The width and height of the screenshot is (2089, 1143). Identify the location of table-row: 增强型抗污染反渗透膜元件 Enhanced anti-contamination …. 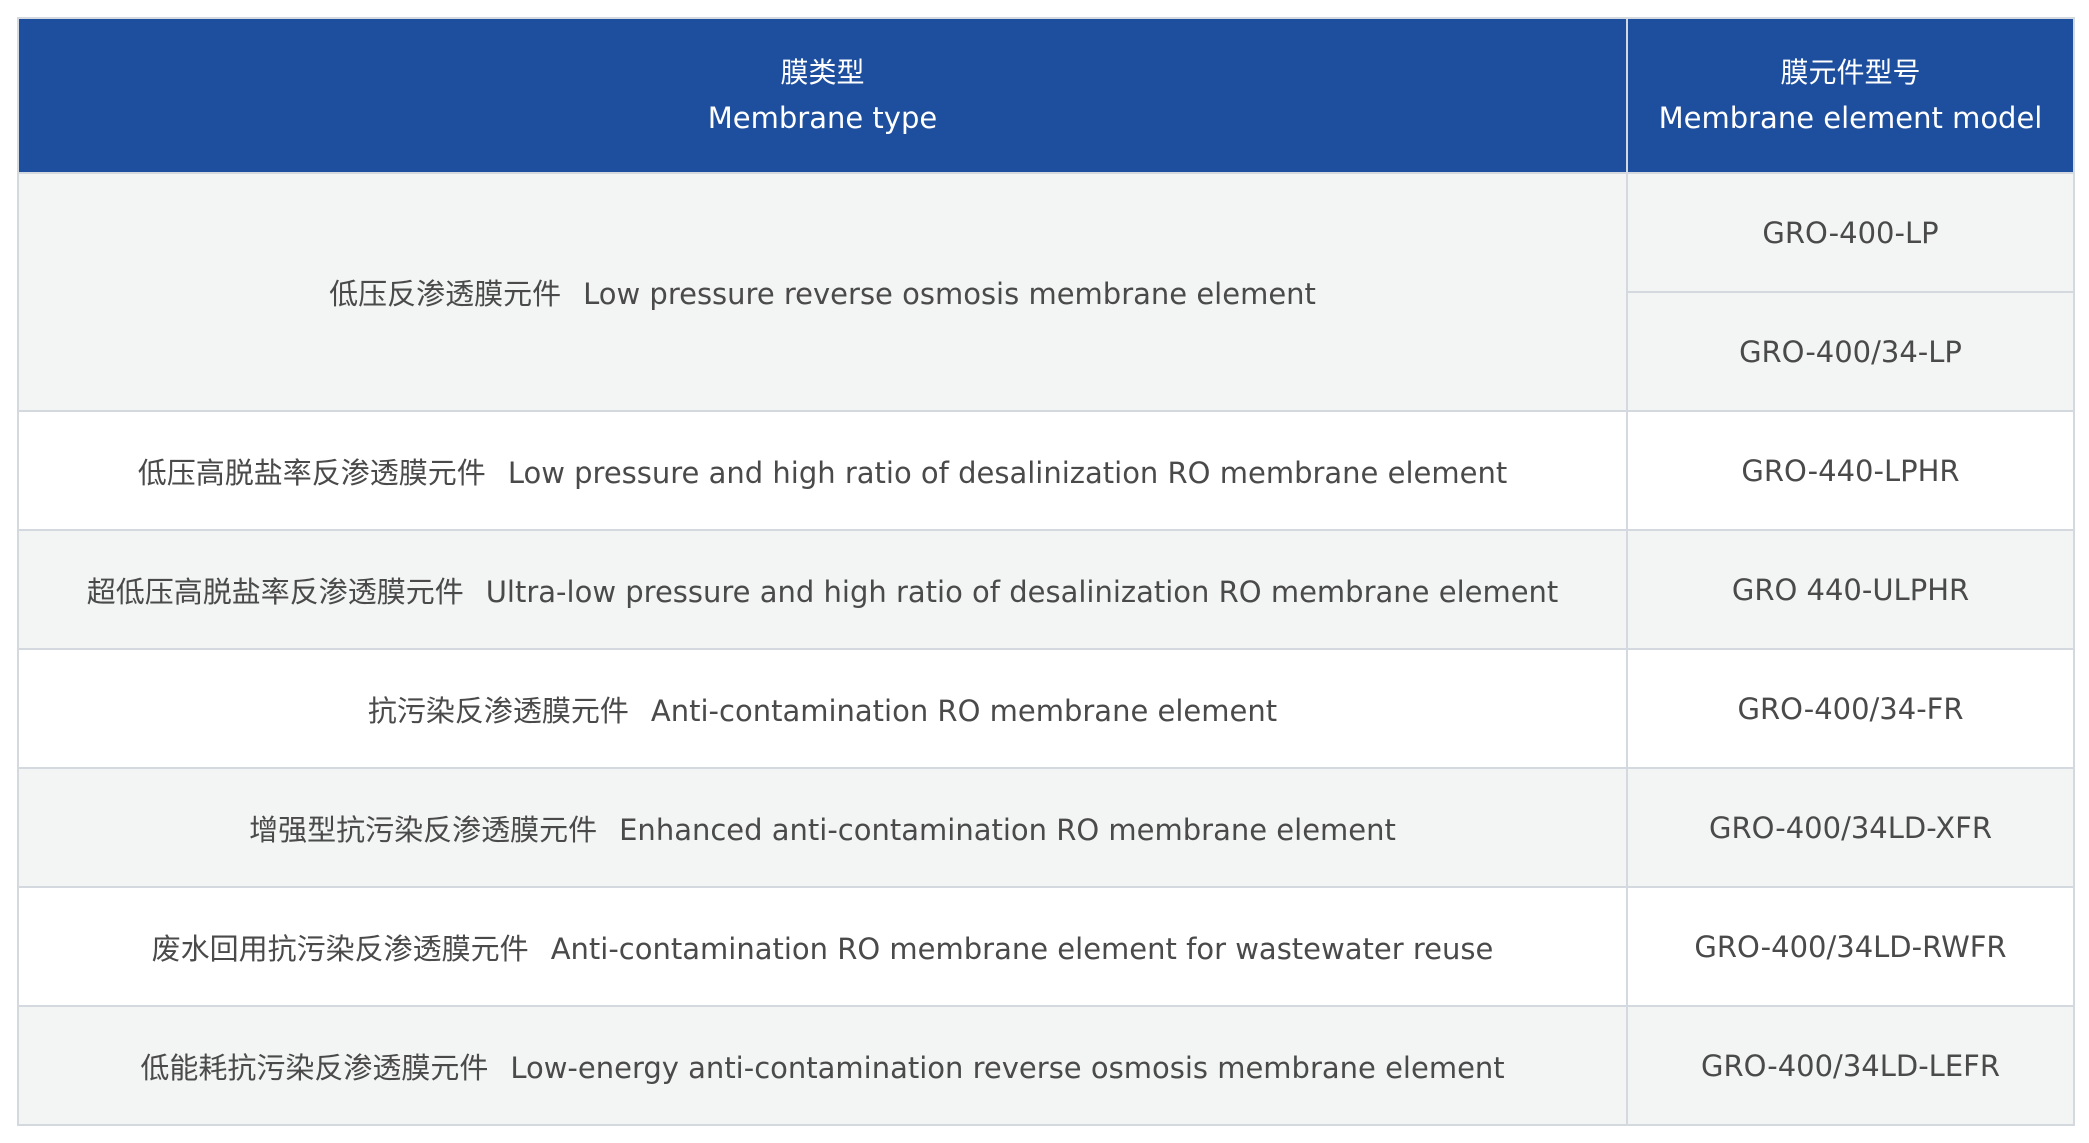
(1046, 827).